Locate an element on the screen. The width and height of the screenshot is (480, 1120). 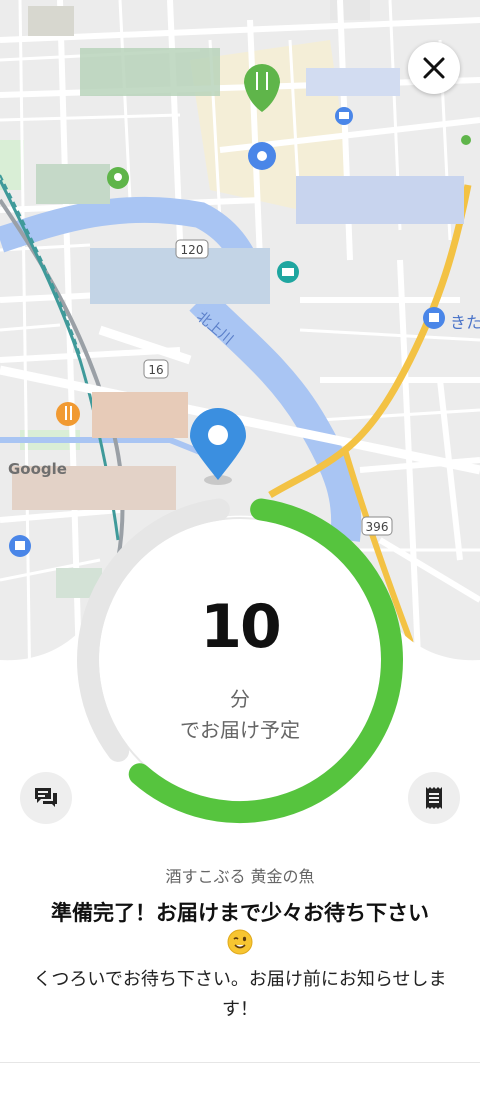
close-button is located at coordinates (434, 68).